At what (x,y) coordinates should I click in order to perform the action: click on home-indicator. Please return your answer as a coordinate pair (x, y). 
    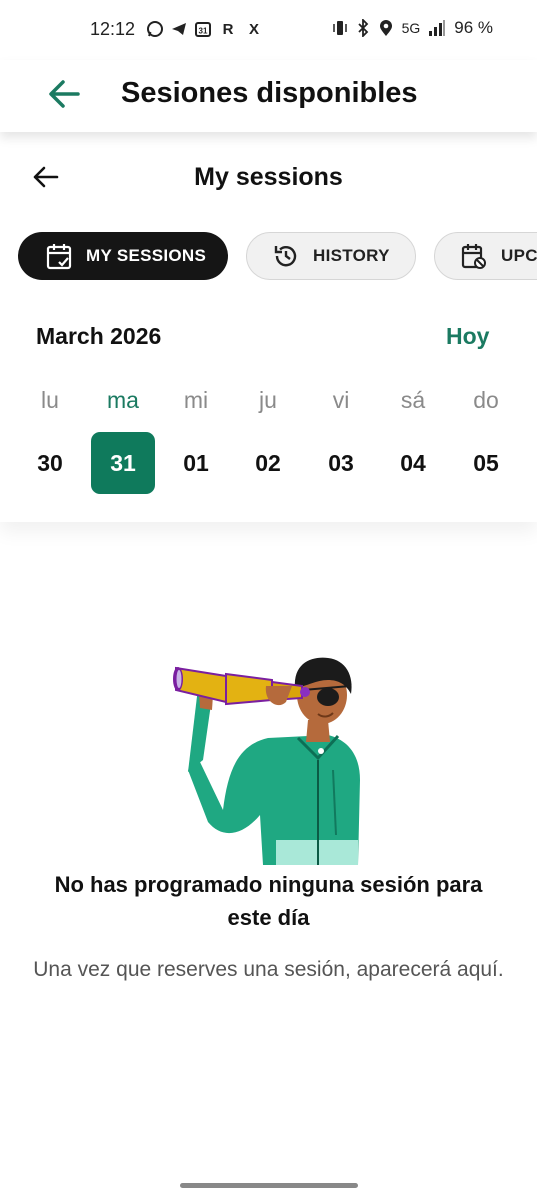
    Looking at the image, I should click on (269, 1185).